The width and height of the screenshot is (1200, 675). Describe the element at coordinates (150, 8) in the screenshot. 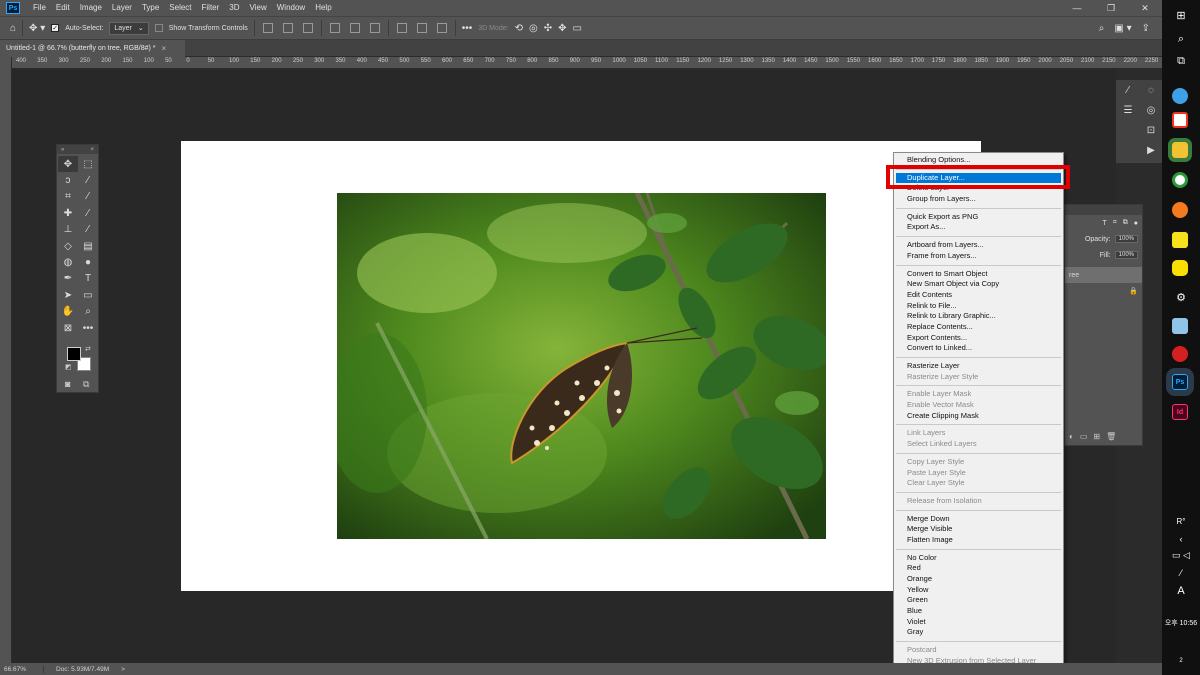

I see `menu-type: Type` at that location.